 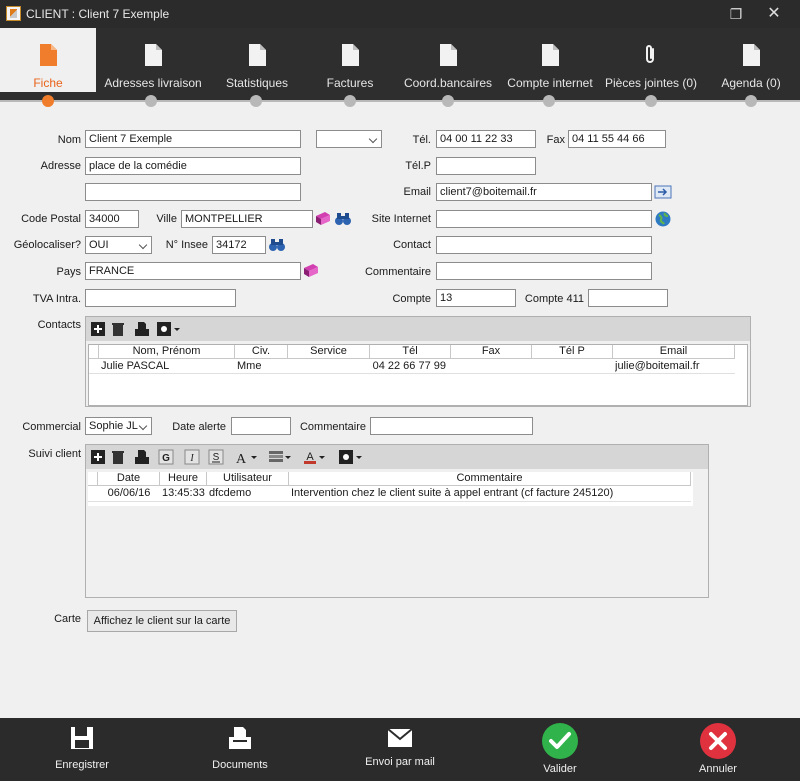 I want to click on validate-button: Valider, so click(x=560, y=749).